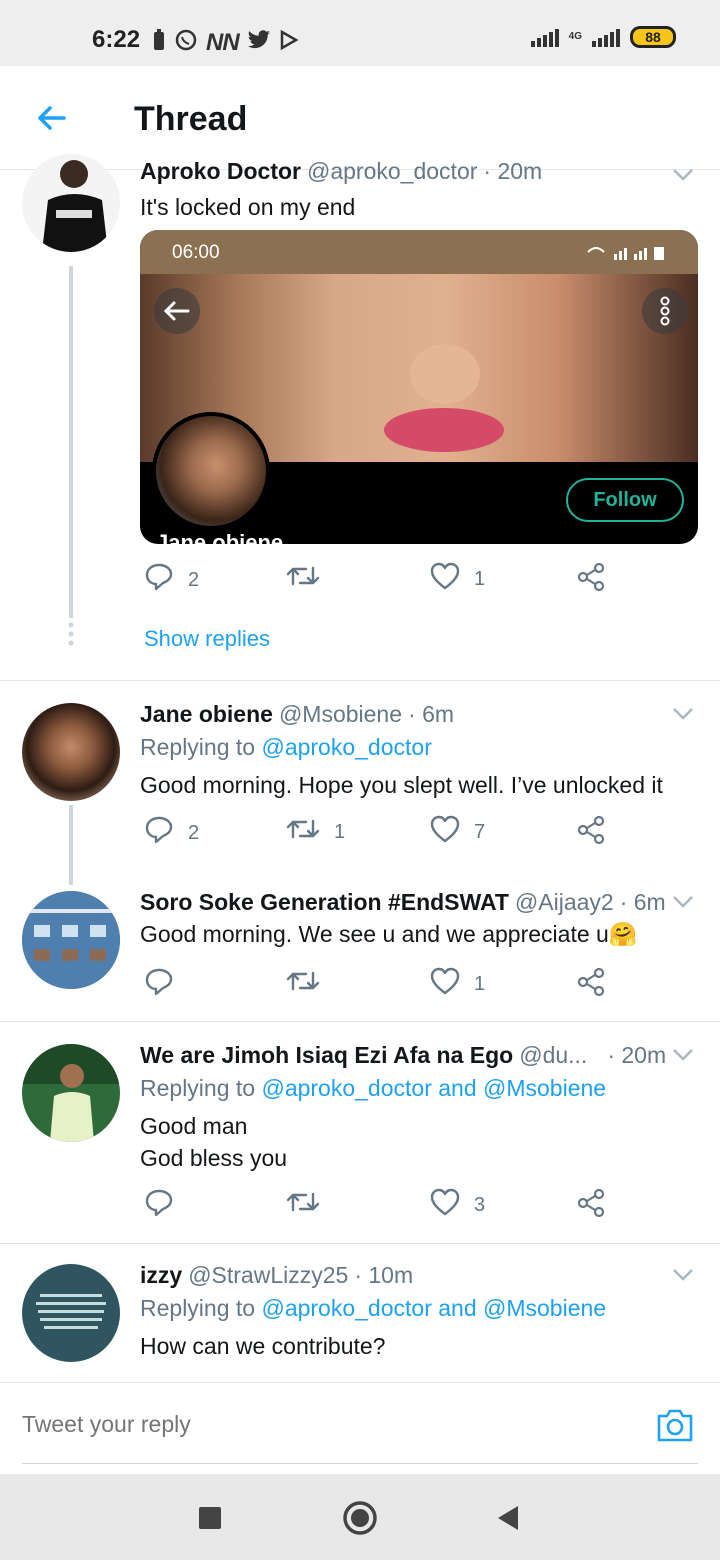 This screenshot has height=1560, width=720. I want to click on reply-underline, so click(360, 1463).